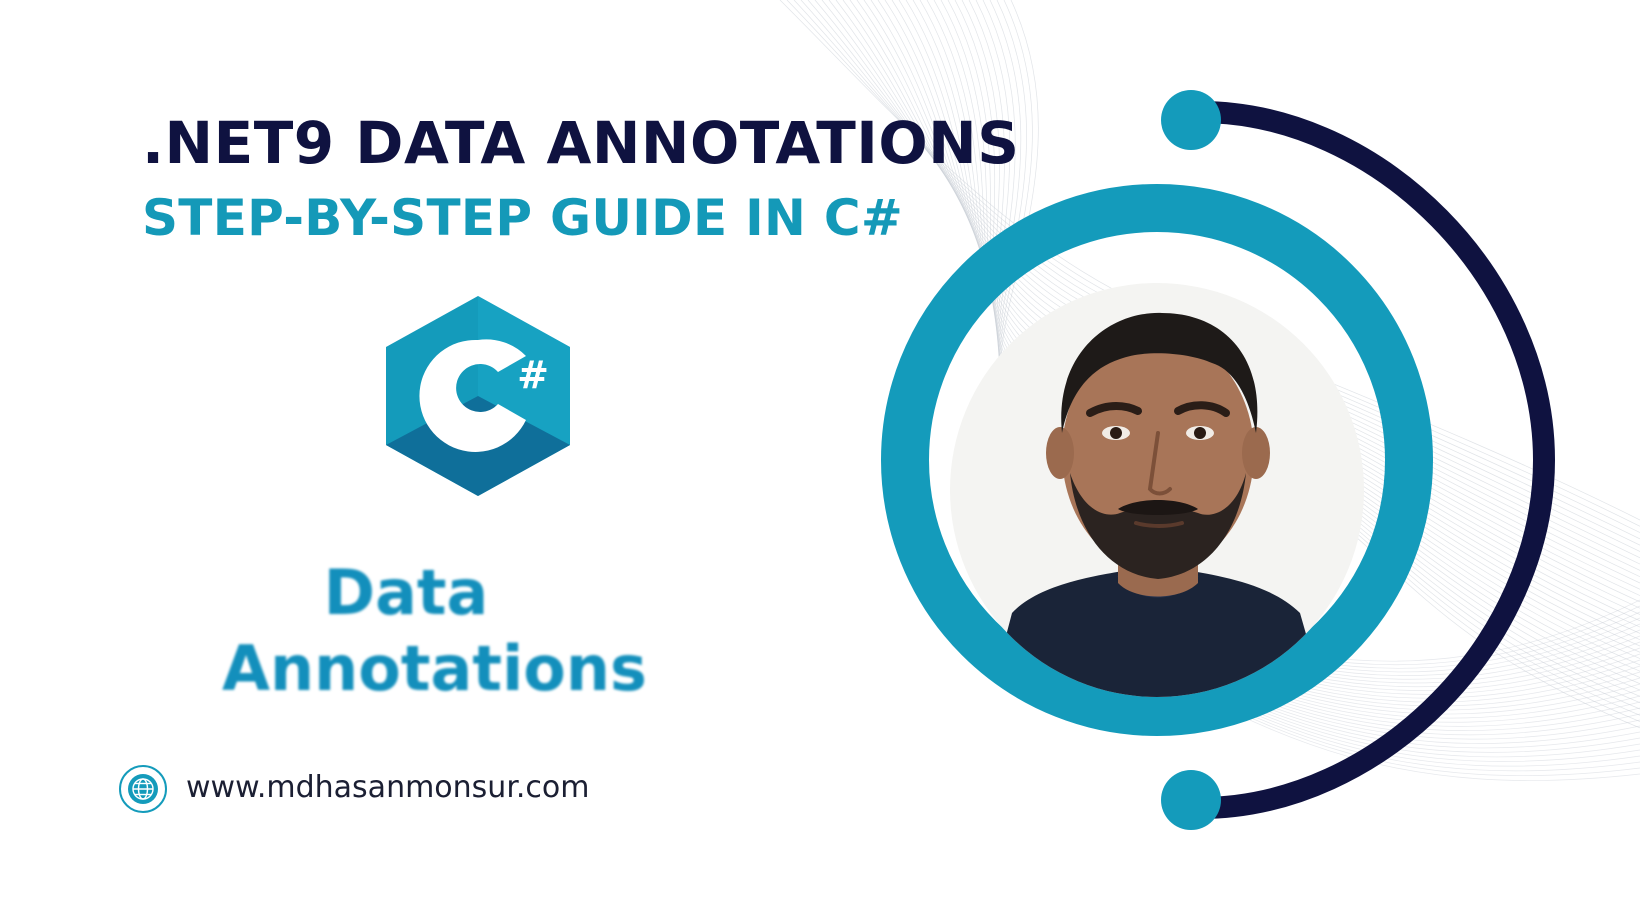  I want to click on page-subtitle: STEP-BY-STEP GUIDE IN C#, so click(523, 218).